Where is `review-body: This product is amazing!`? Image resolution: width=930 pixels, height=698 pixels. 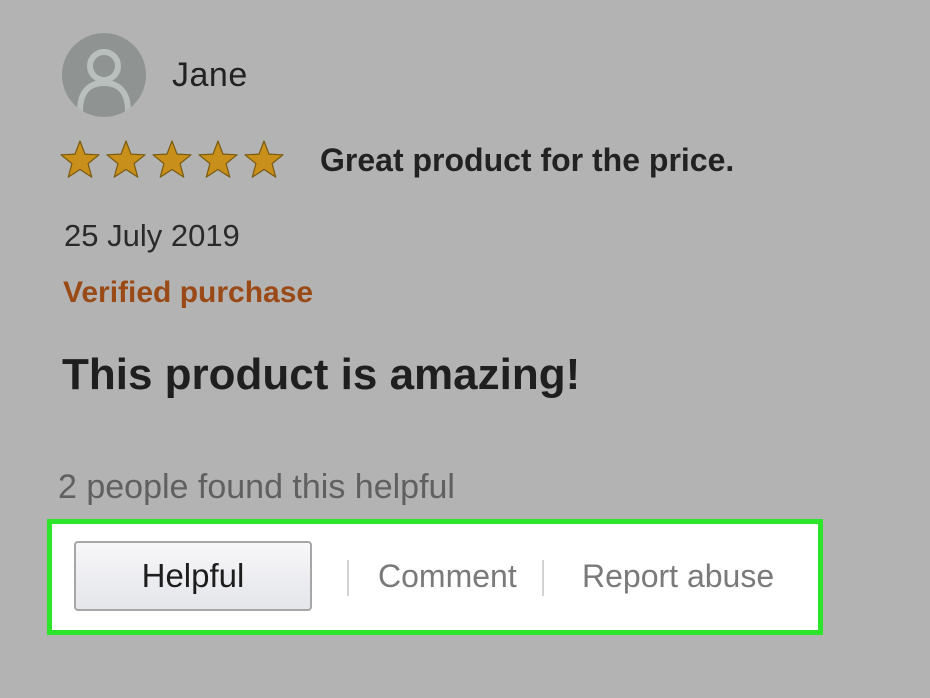 review-body: This product is amazing! is located at coordinates (321, 374).